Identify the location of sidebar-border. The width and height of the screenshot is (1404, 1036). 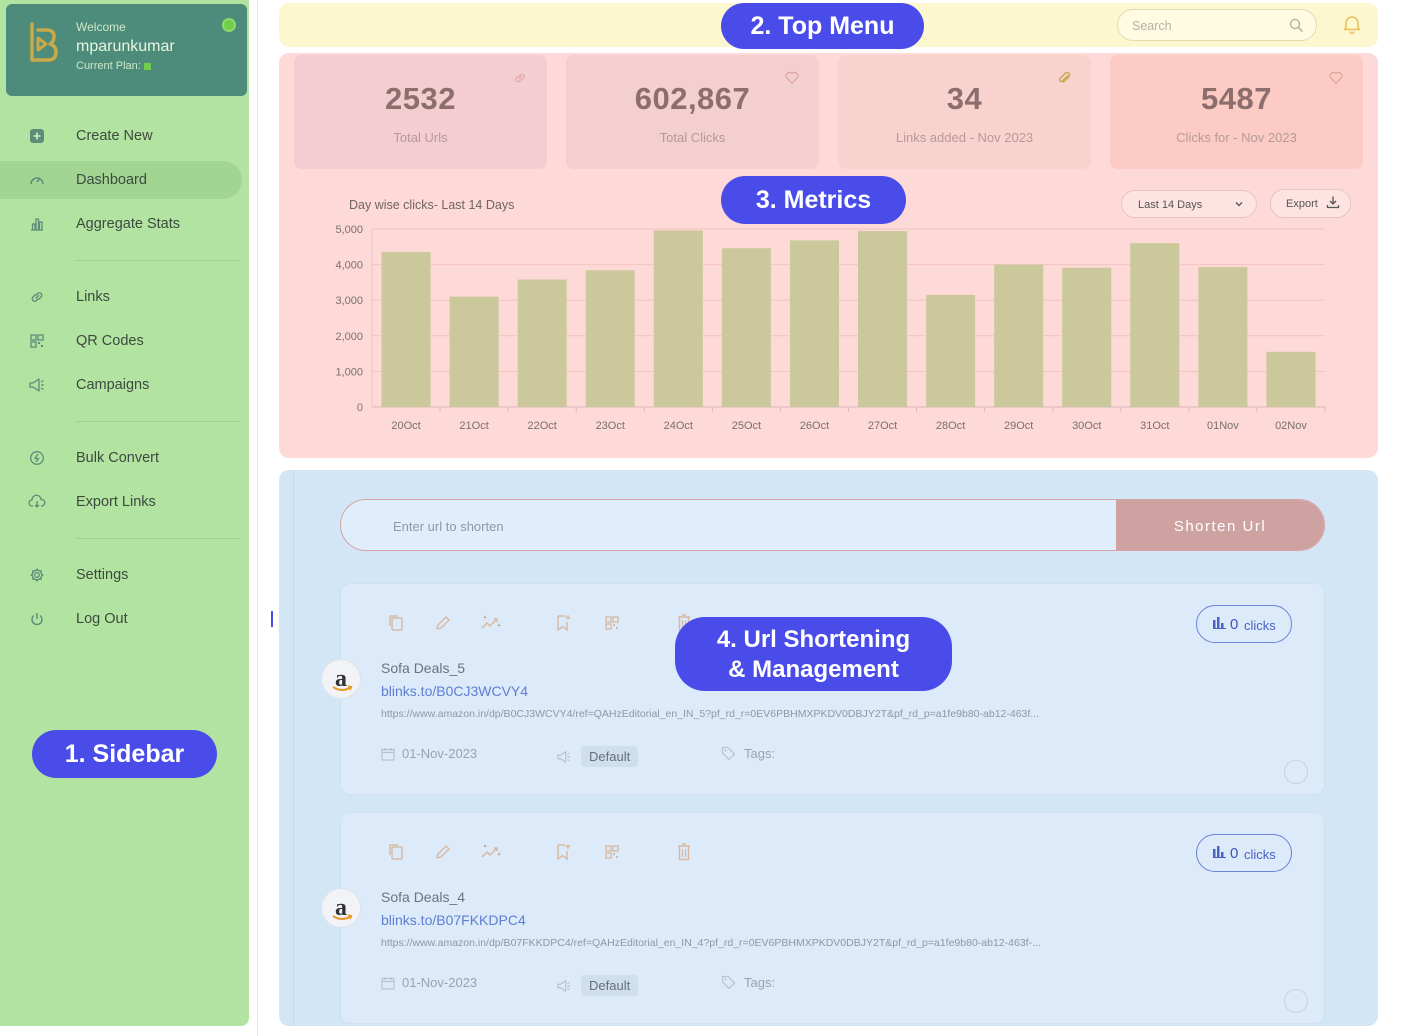
(257, 518).